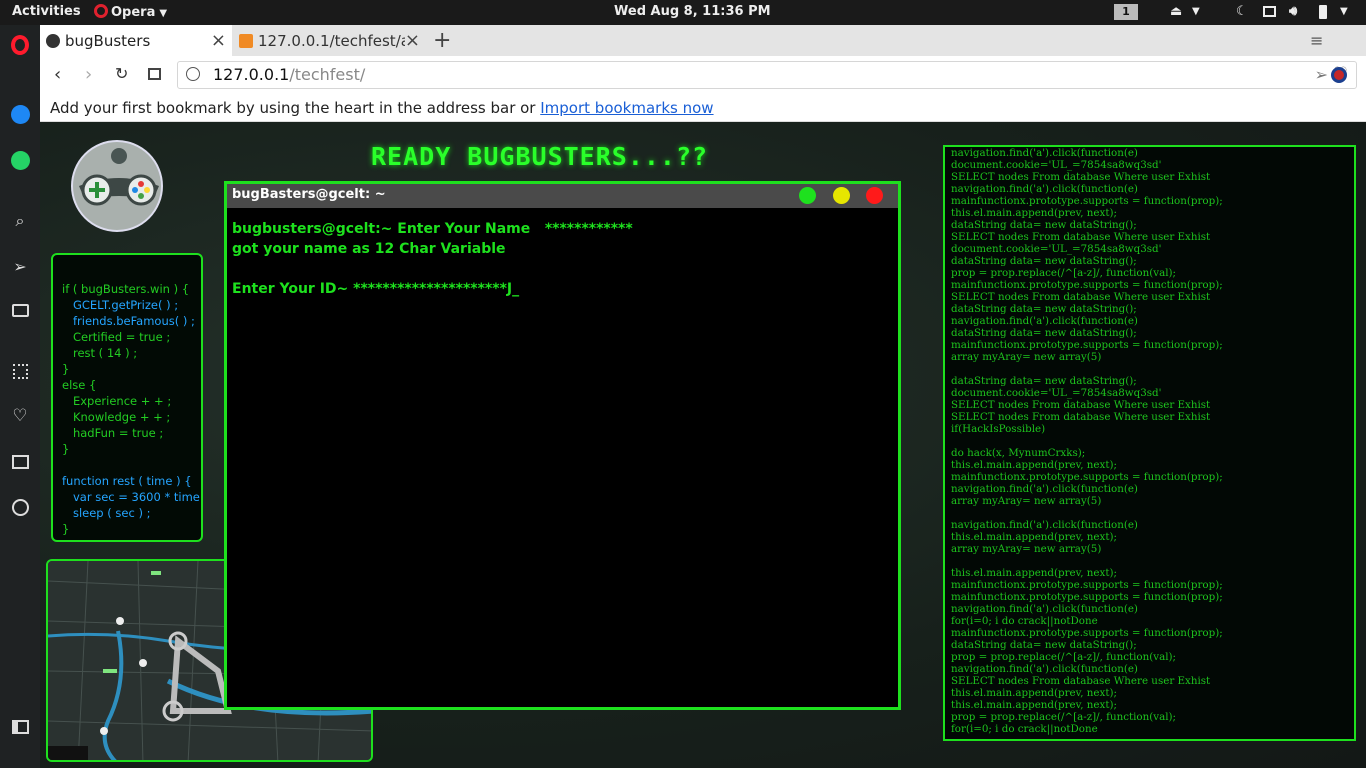  What do you see at coordinates (121, 73) in the screenshot?
I see `reload-icon: ↻` at bounding box center [121, 73].